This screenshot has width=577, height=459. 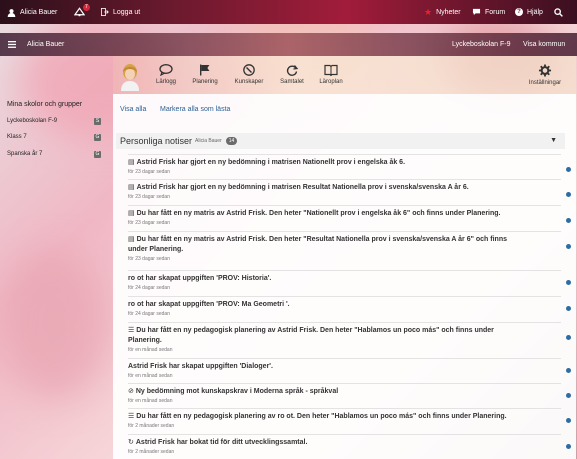 What do you see at coordinates (165, 82) in the screenshot?
I see `tool-label: Lärlogg` at bounding box center [165, 82].